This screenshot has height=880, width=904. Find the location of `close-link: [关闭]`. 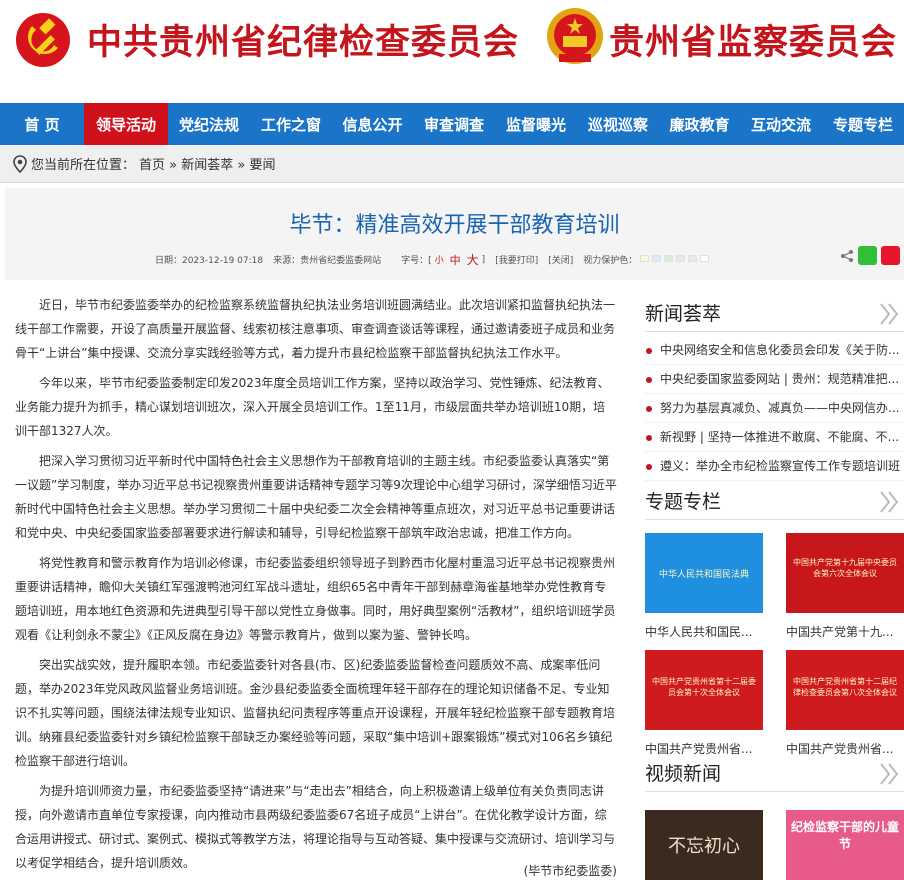

close-link: [关闭] is located at coordinates (560, 259).